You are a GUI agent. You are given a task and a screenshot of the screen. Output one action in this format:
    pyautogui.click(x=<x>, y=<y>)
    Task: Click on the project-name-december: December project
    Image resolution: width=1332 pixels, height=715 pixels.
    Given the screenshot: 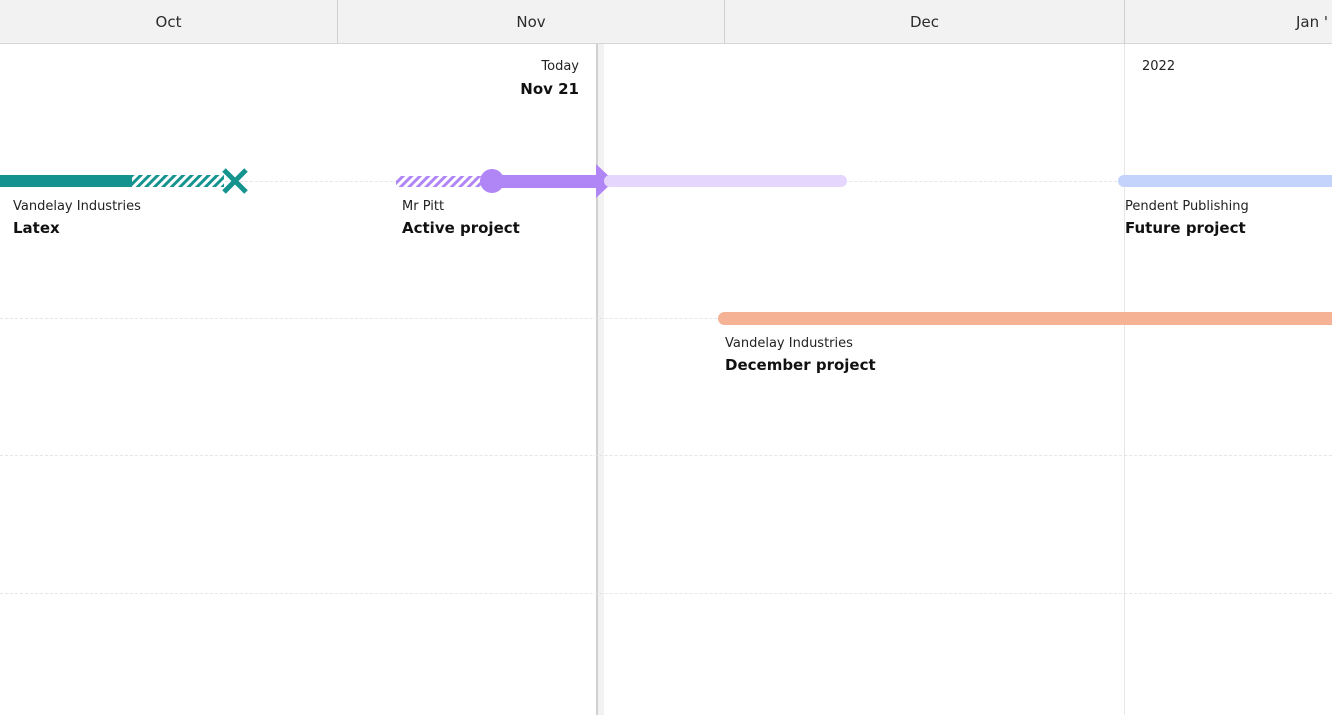 What is the action you would take?
    pyautogui.click(x=800, y=365)
    